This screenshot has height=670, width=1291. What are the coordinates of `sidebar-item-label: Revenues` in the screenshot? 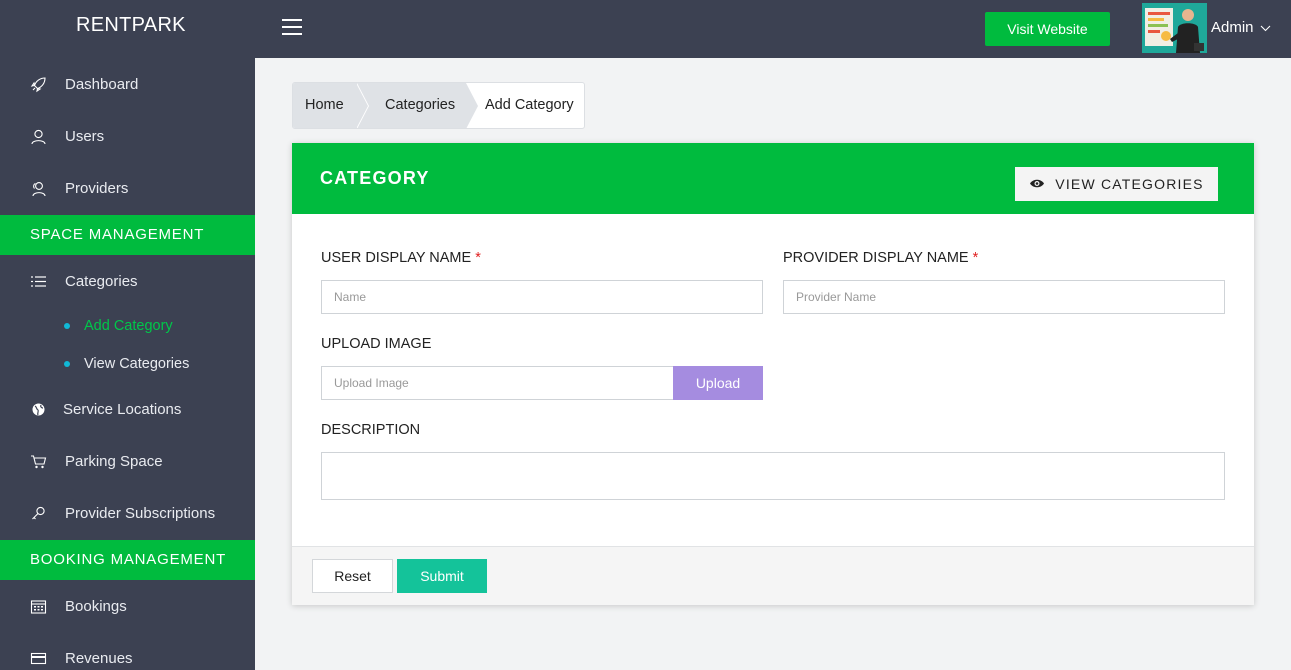 It's located at (99, 658).